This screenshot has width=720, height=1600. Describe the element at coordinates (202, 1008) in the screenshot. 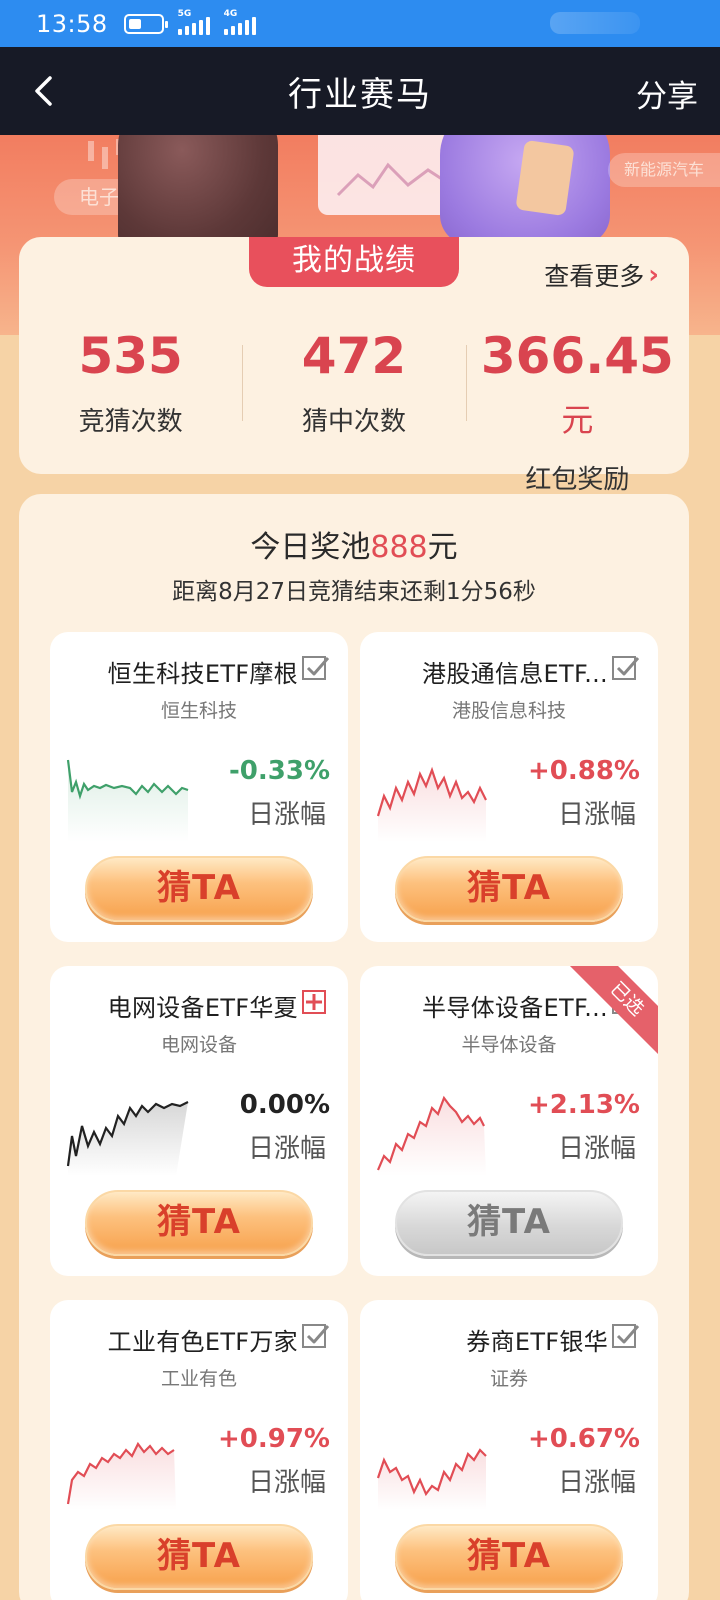

I see `etf-name: 电网设备ETF华夏` at that location.